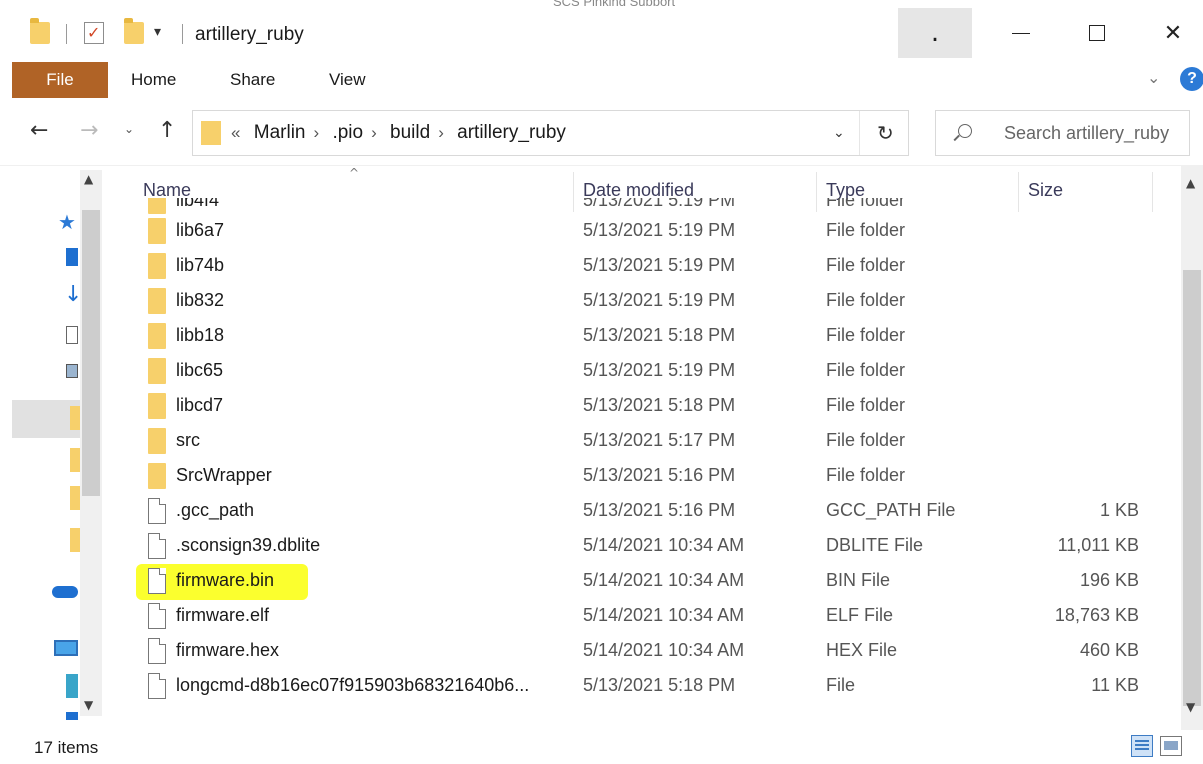 The width and height of the screenshot is (1203, 764). Describe the element at coordinates (1192, 488) in the screenshot. I see `file-list-scrollbar-thumb` at that location.